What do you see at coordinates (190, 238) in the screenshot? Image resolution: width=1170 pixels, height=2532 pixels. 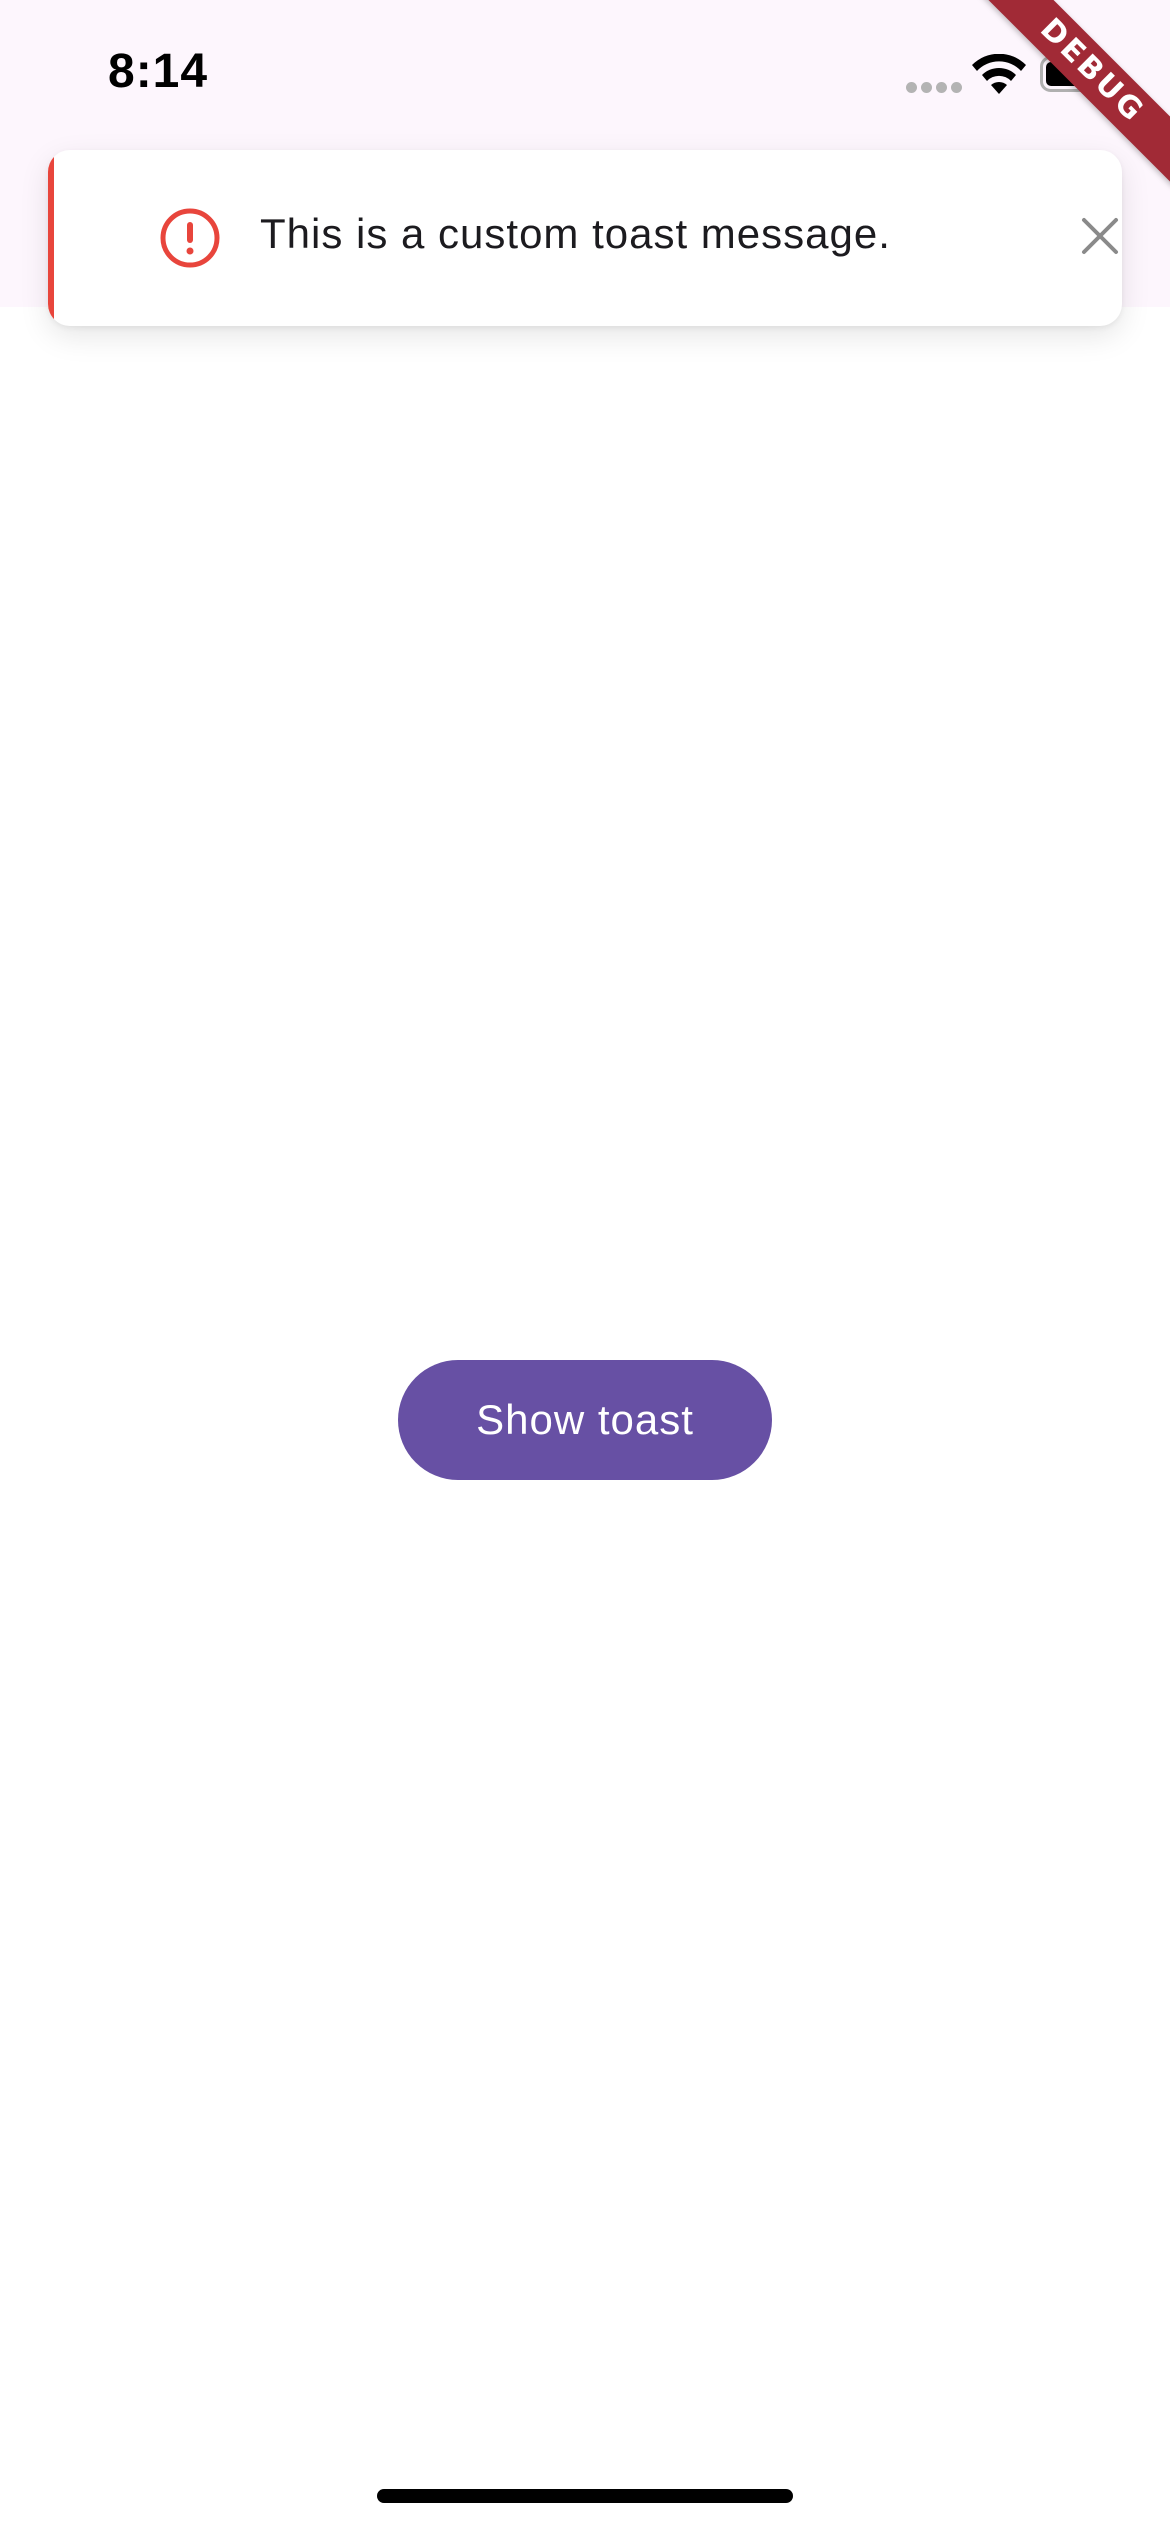 I see `error-circle-icon` at bounding box center [190, 238].